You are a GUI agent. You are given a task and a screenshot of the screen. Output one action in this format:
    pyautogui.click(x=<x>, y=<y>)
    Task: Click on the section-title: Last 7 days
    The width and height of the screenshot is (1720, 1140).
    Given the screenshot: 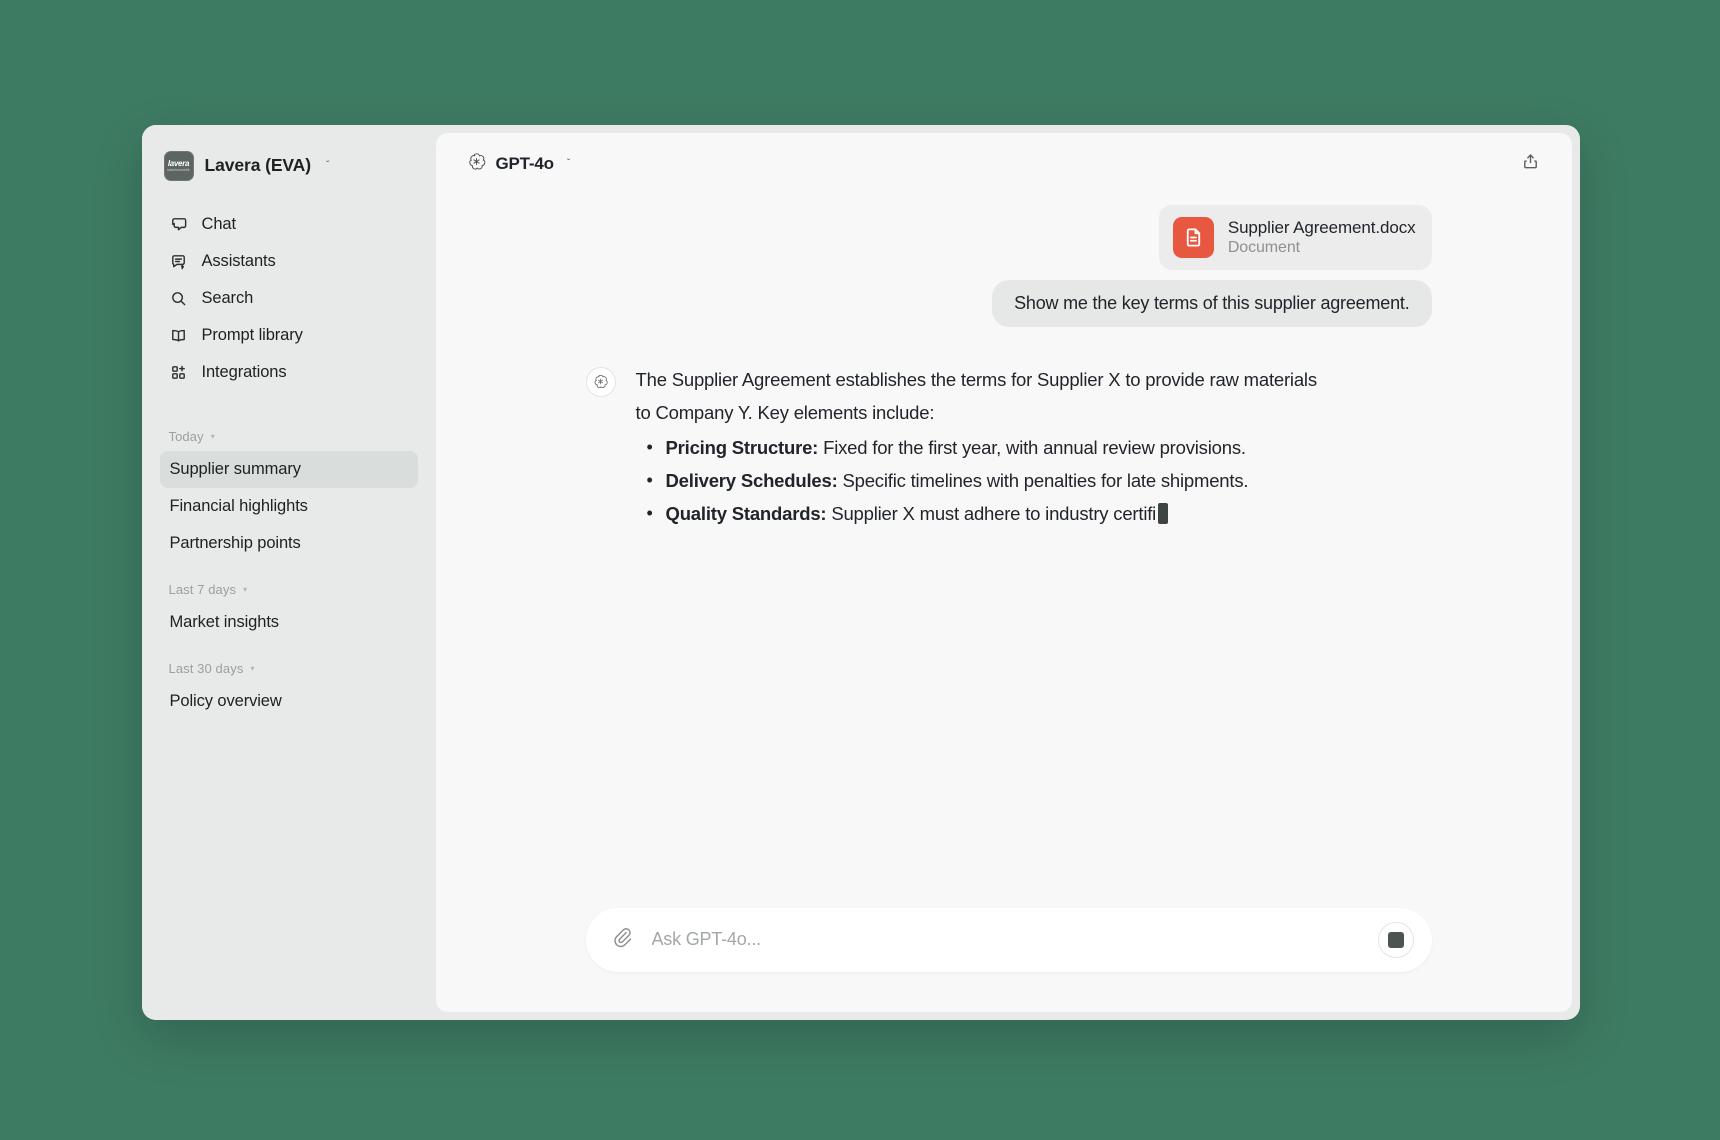 What is the action you would take?
    pyautogui.click(x=202, y=589)
    